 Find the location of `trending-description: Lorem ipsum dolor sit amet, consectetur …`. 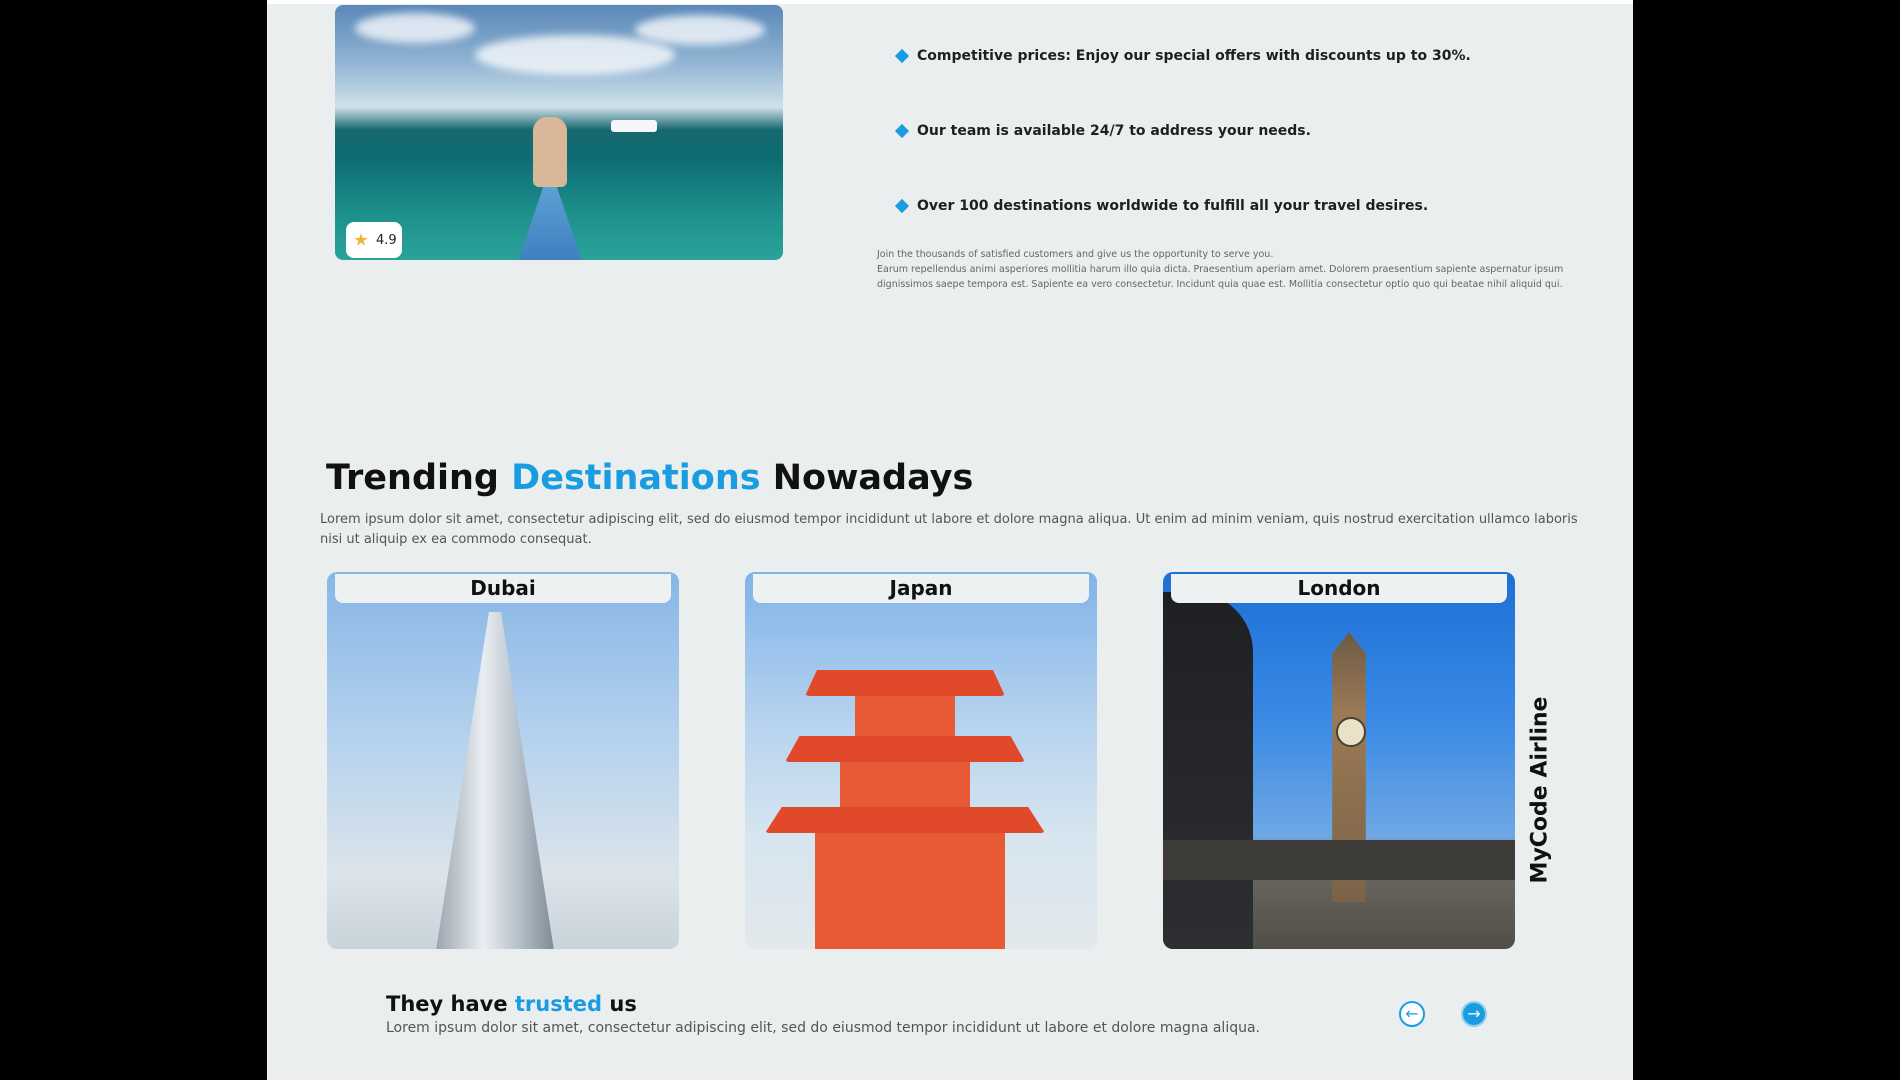

trending-description: Lorem ipsum dolor sit amet, consectetur … is located at coordinates (949, 529).